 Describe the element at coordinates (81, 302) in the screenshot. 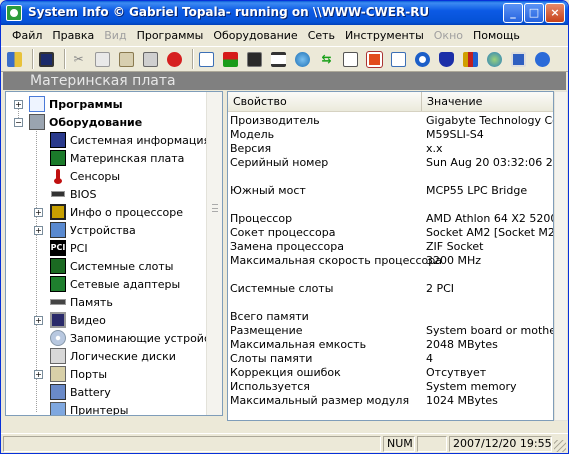

I see `tree-item-memory: Память` at that location.